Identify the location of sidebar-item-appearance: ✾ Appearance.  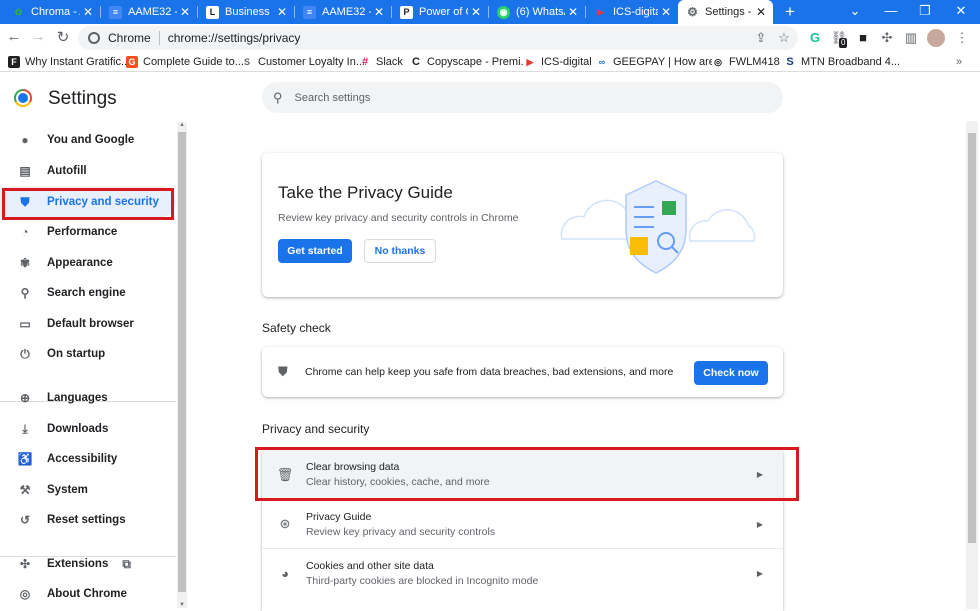
(88, 263).